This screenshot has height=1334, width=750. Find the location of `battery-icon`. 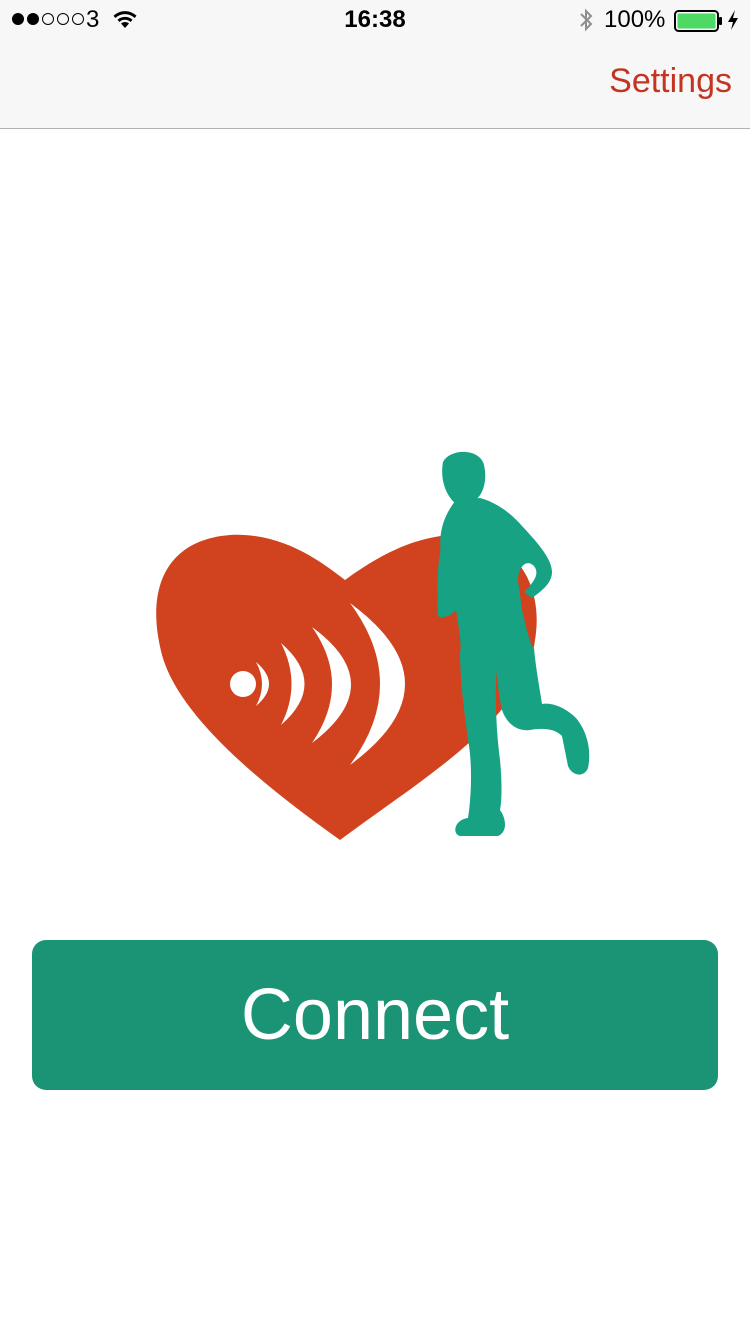

battery-icon is located at coordinates (698, 21).